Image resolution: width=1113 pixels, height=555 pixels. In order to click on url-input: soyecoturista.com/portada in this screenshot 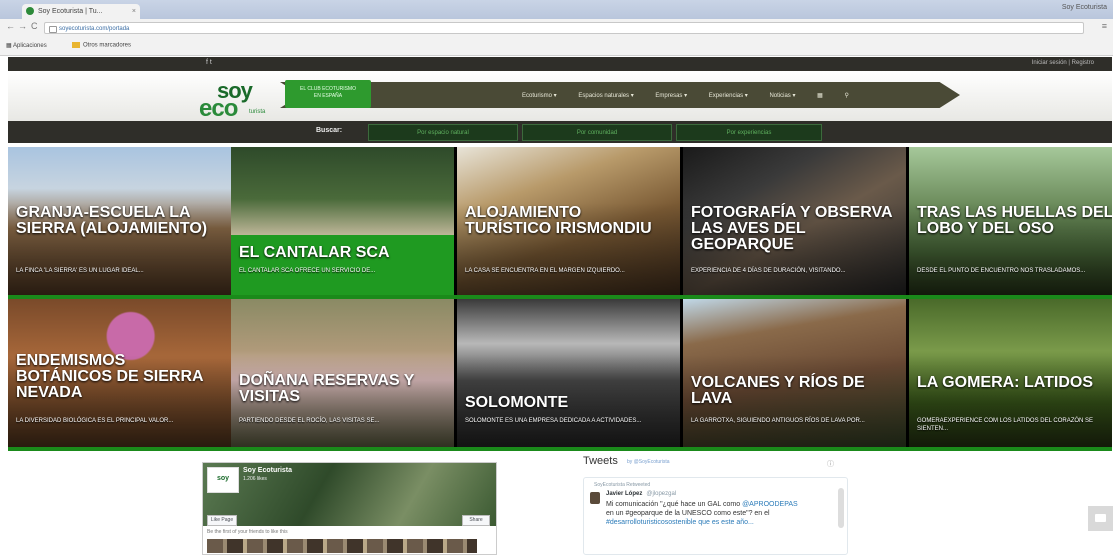, I will do `click(564, 28)`.